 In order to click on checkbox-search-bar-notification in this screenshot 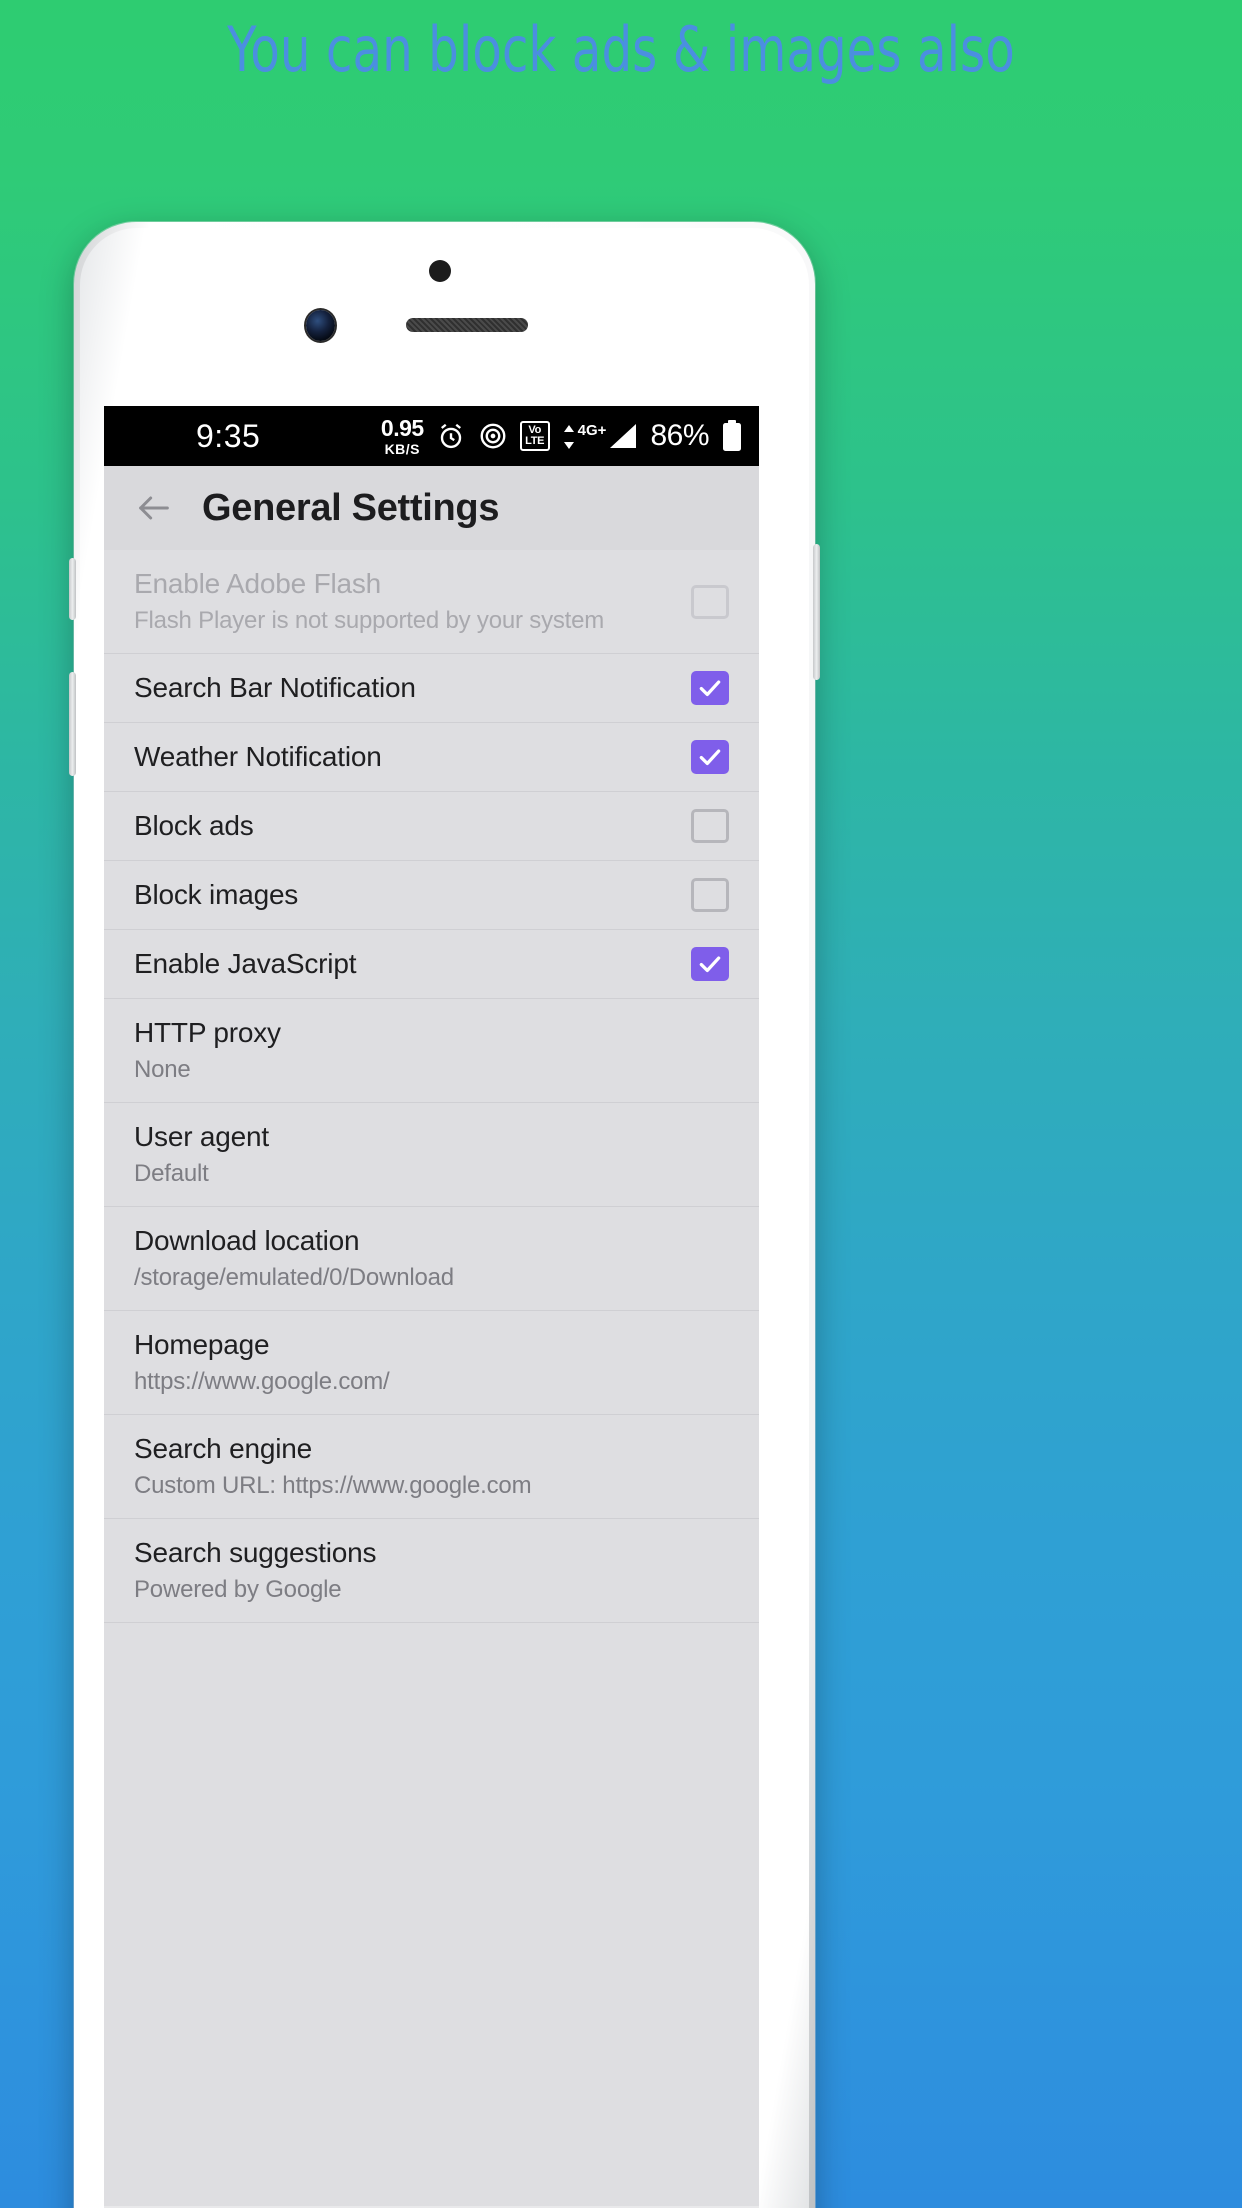, I will do `click(710, 688)`.